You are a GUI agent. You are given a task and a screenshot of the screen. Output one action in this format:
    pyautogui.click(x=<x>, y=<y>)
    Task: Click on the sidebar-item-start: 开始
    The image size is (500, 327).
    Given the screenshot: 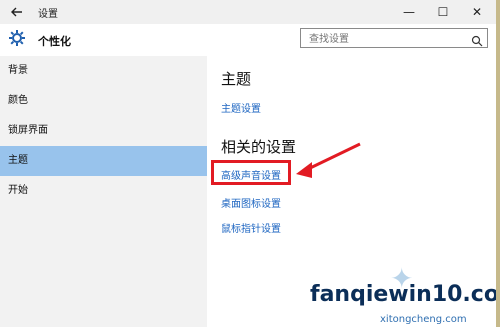 What is the action you would take?
    pyautogui.click(x=103, y=191)
    